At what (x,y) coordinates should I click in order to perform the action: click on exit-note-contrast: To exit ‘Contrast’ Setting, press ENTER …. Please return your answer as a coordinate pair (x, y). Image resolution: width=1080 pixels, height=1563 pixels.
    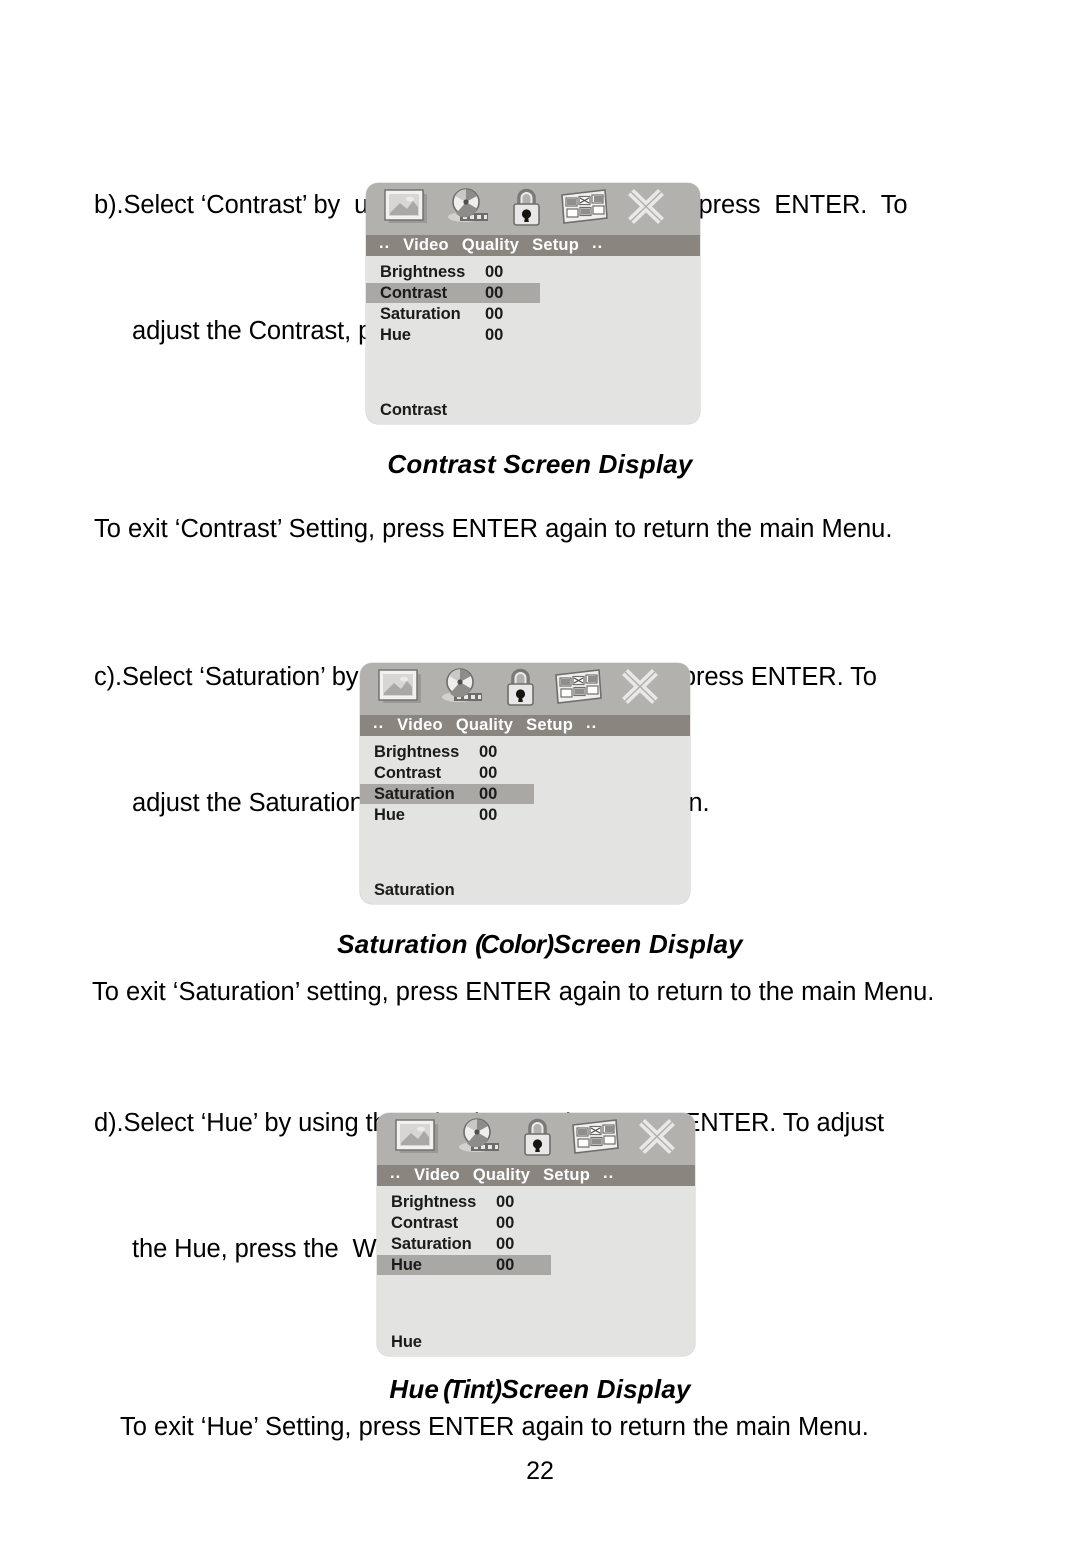
    Looking at the image, I should click on (551, 529).